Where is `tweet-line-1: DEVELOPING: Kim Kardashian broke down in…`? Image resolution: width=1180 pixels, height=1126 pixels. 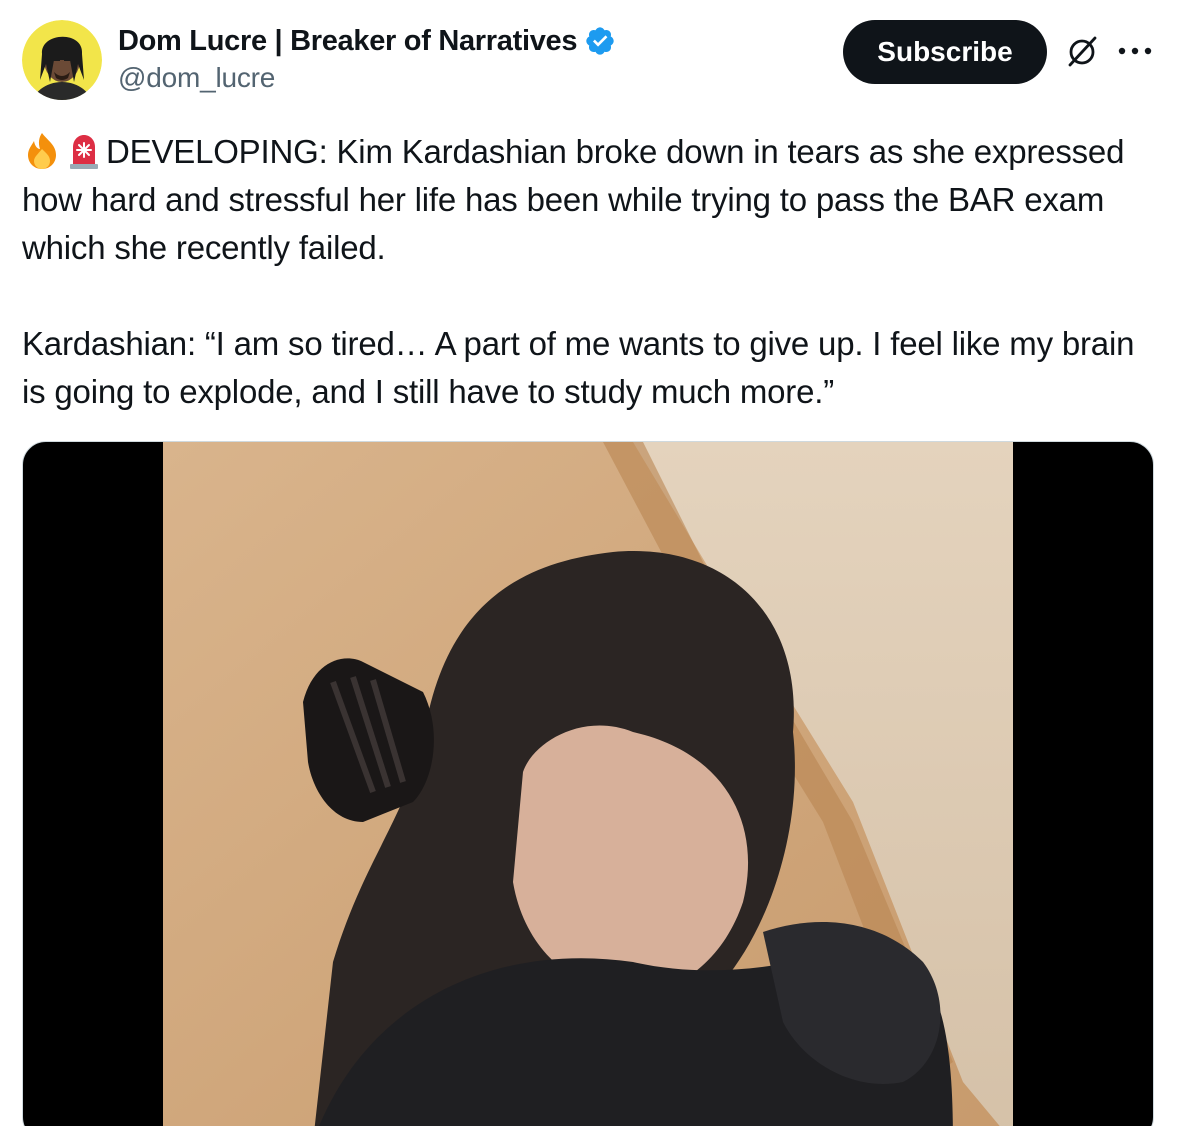
tweet-line-1: DEVELOPING: Kim Kardashian broke down in… is located at coordinates (573, 199).